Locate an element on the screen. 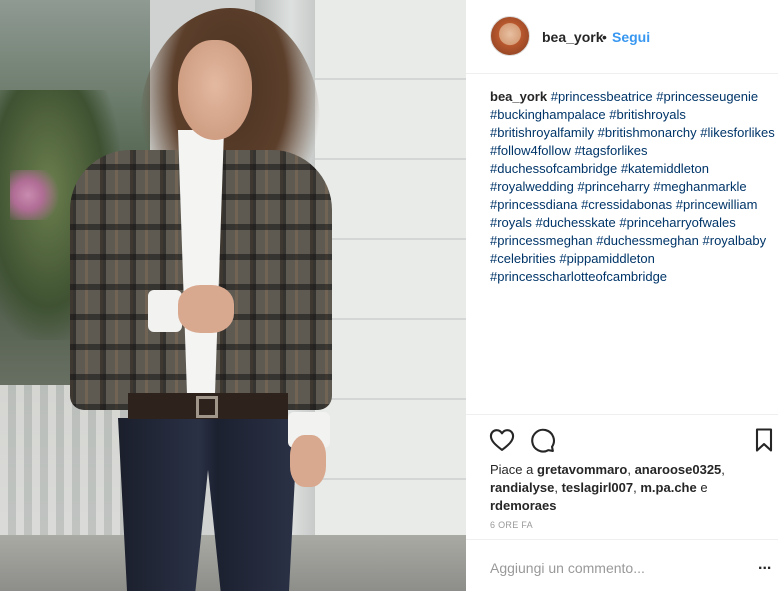 The height and width of the screenshot is (591, 778). hashtag-link: #buckinghampalace is located at coordinates (548, 114).